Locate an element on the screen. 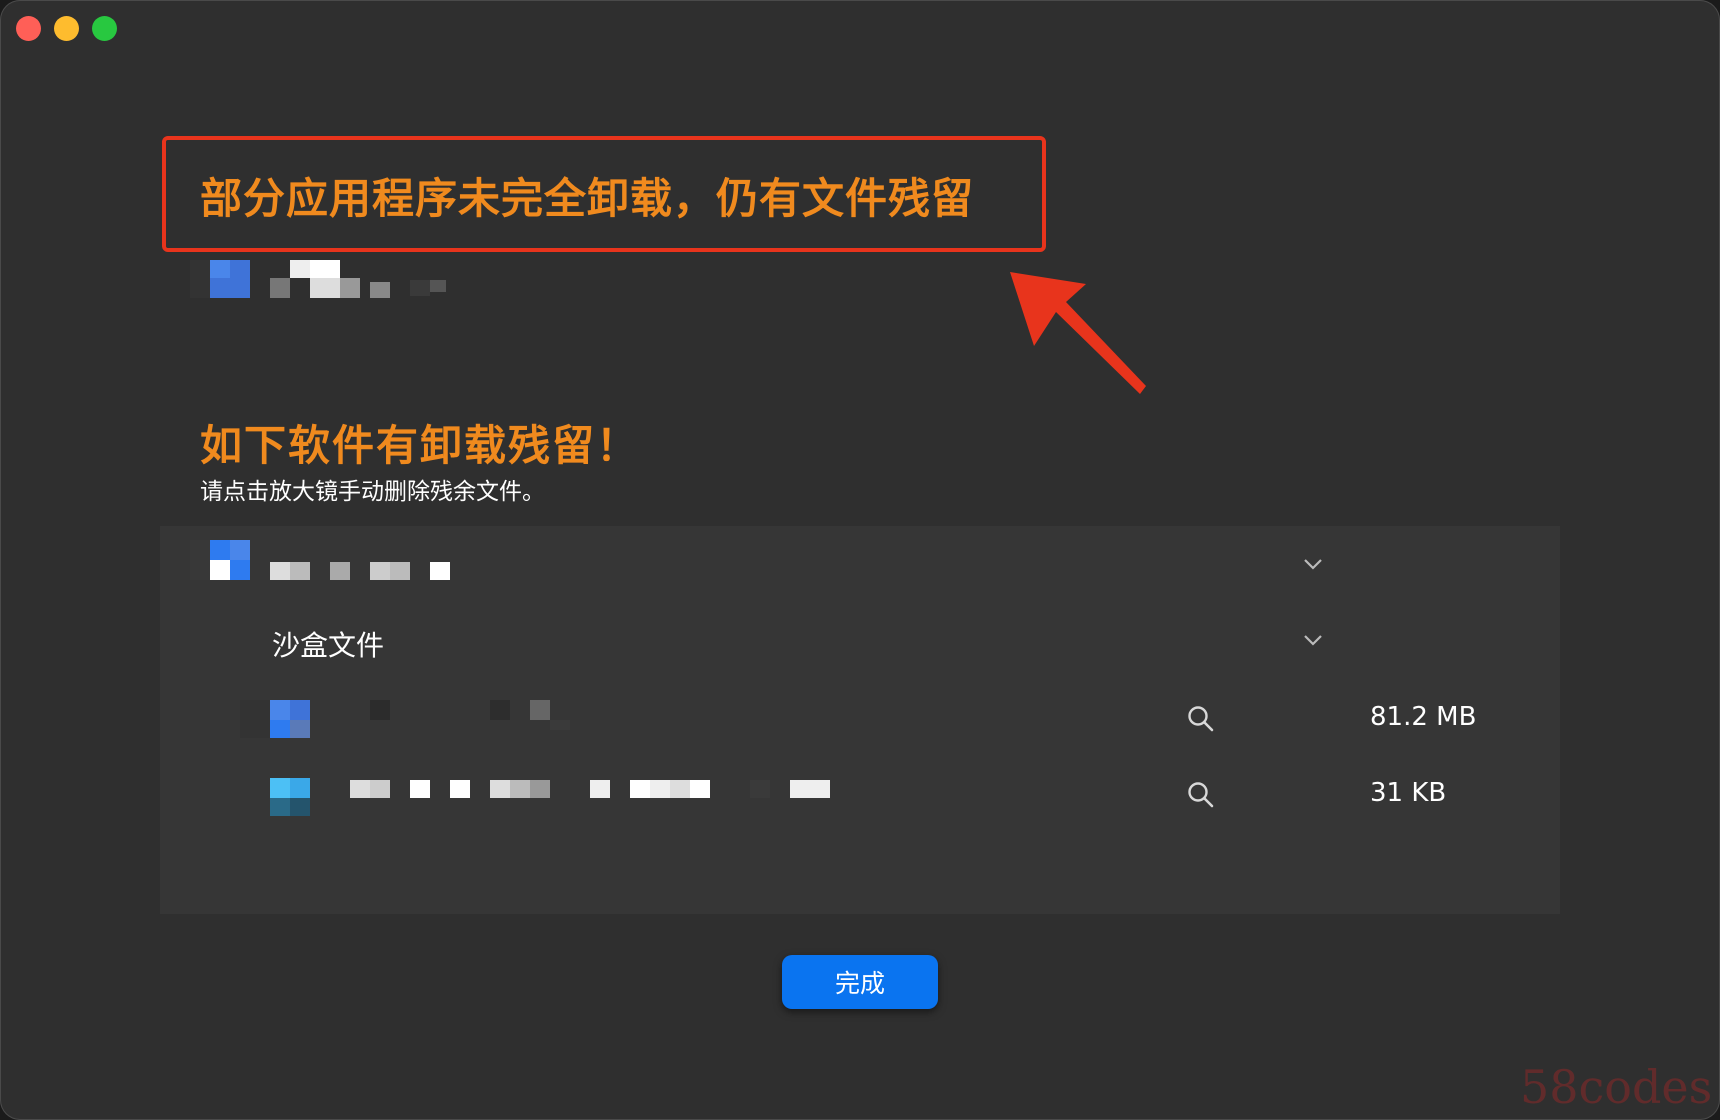 Image resolution: width=1720 pixels, height=1120 pixels. residue-instructions: 请点击放大镜手动删除残余文件。 is located at coordinates (372, 492).